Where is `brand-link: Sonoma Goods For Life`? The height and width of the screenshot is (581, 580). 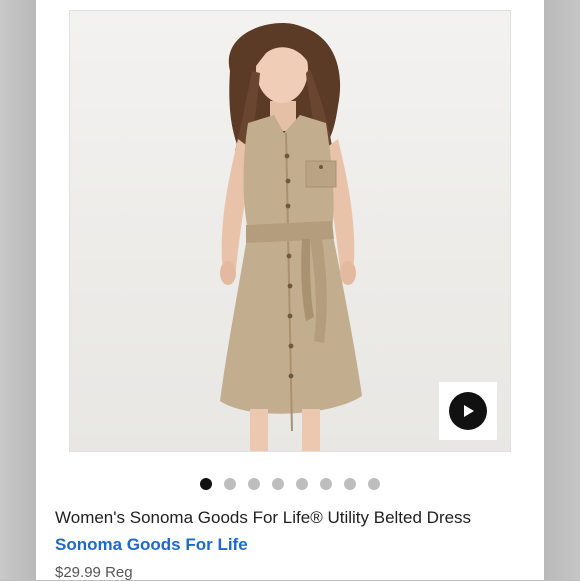
brand-link: Sonoma Goods For Life is located at coordinates (151, 545).